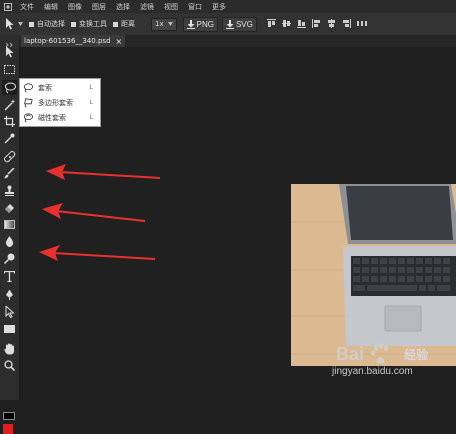 Image resolution: width=456 pixels, height=434 pixels. I want to click on baidu-jingyan-watermark: Bai 经验 jingyan.baidu.com, so click(393, 371).